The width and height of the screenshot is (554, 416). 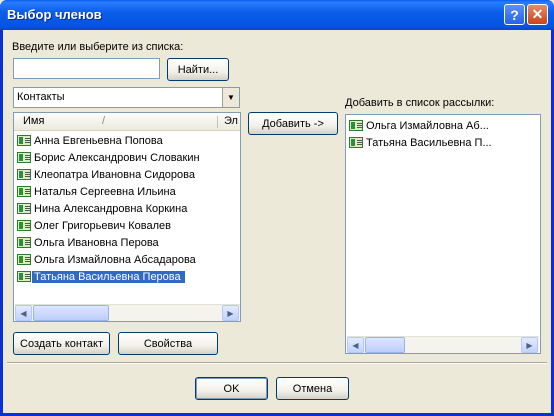 I want to click on list-item: Ольга Измайловна Абсадарова, so click(x=127, y=259).